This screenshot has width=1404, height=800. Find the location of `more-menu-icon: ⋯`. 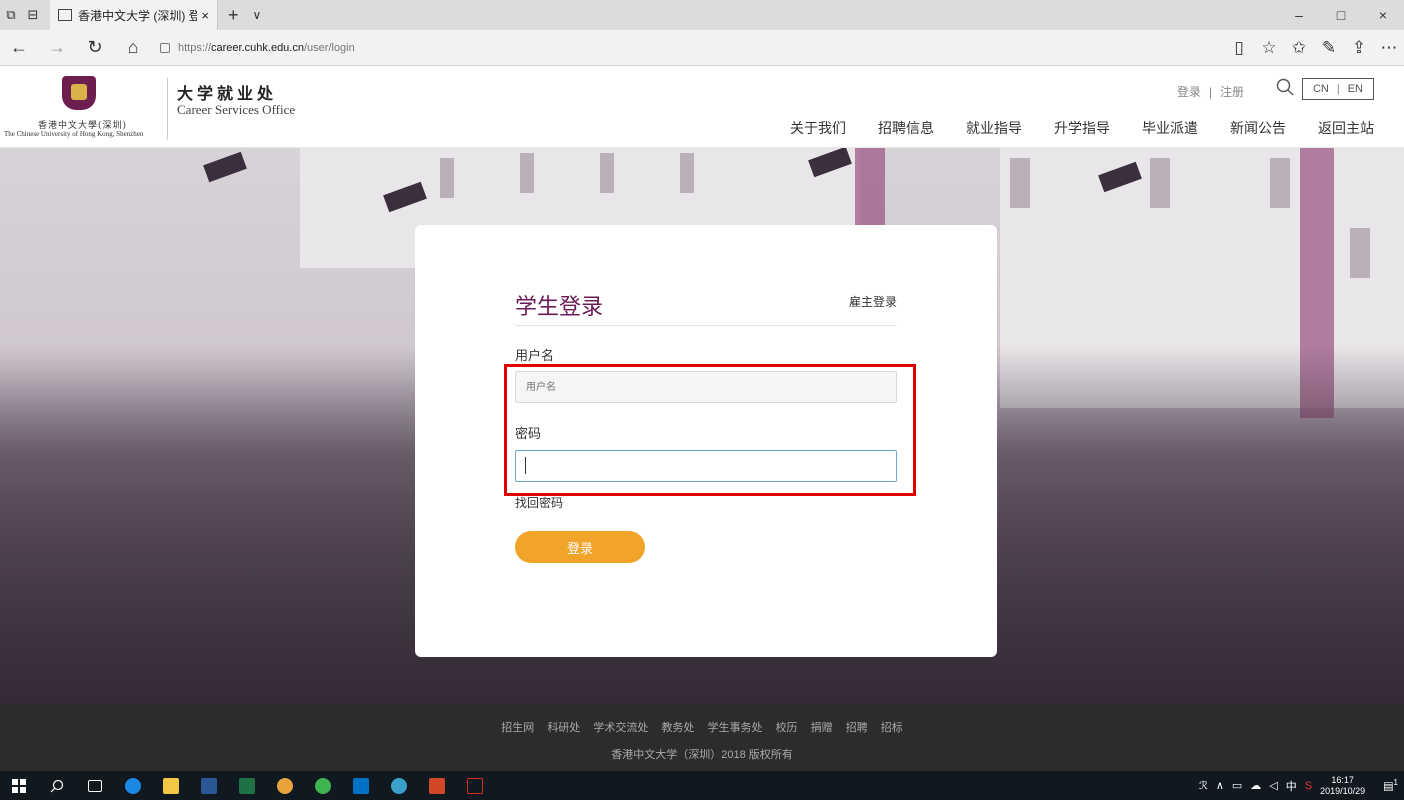

more-menu-icon: ⋯ is located at coordinates (1389, 48).